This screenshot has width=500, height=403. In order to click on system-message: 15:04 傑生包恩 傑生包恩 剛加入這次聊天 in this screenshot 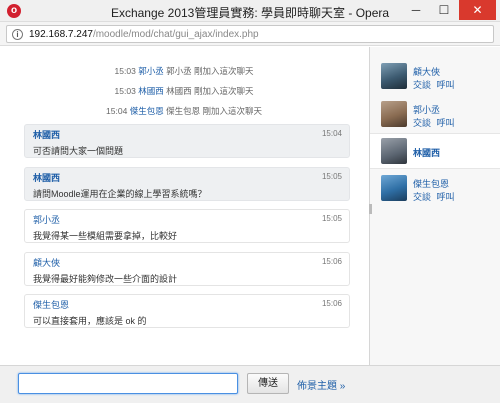, I will do `click(184, 111)`.